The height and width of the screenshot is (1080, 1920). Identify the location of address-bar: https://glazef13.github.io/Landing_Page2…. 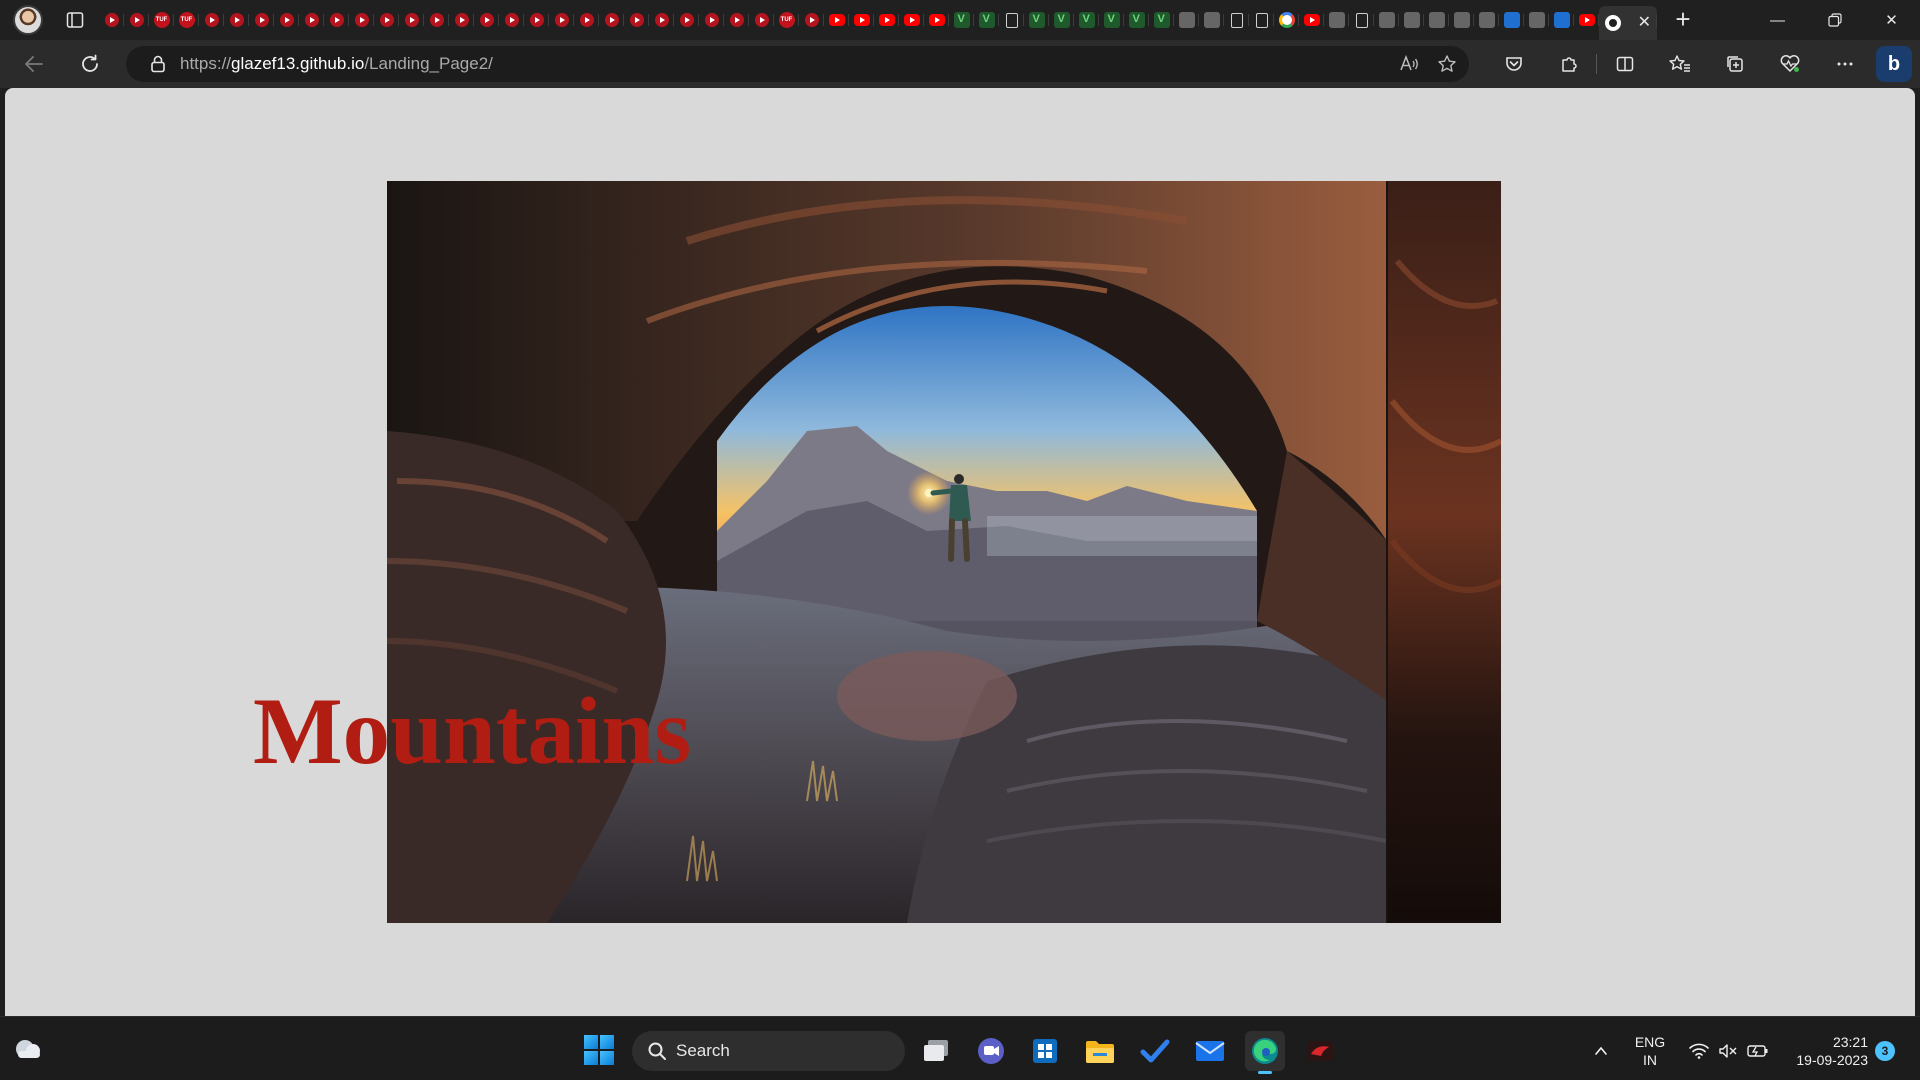
(797, 64).